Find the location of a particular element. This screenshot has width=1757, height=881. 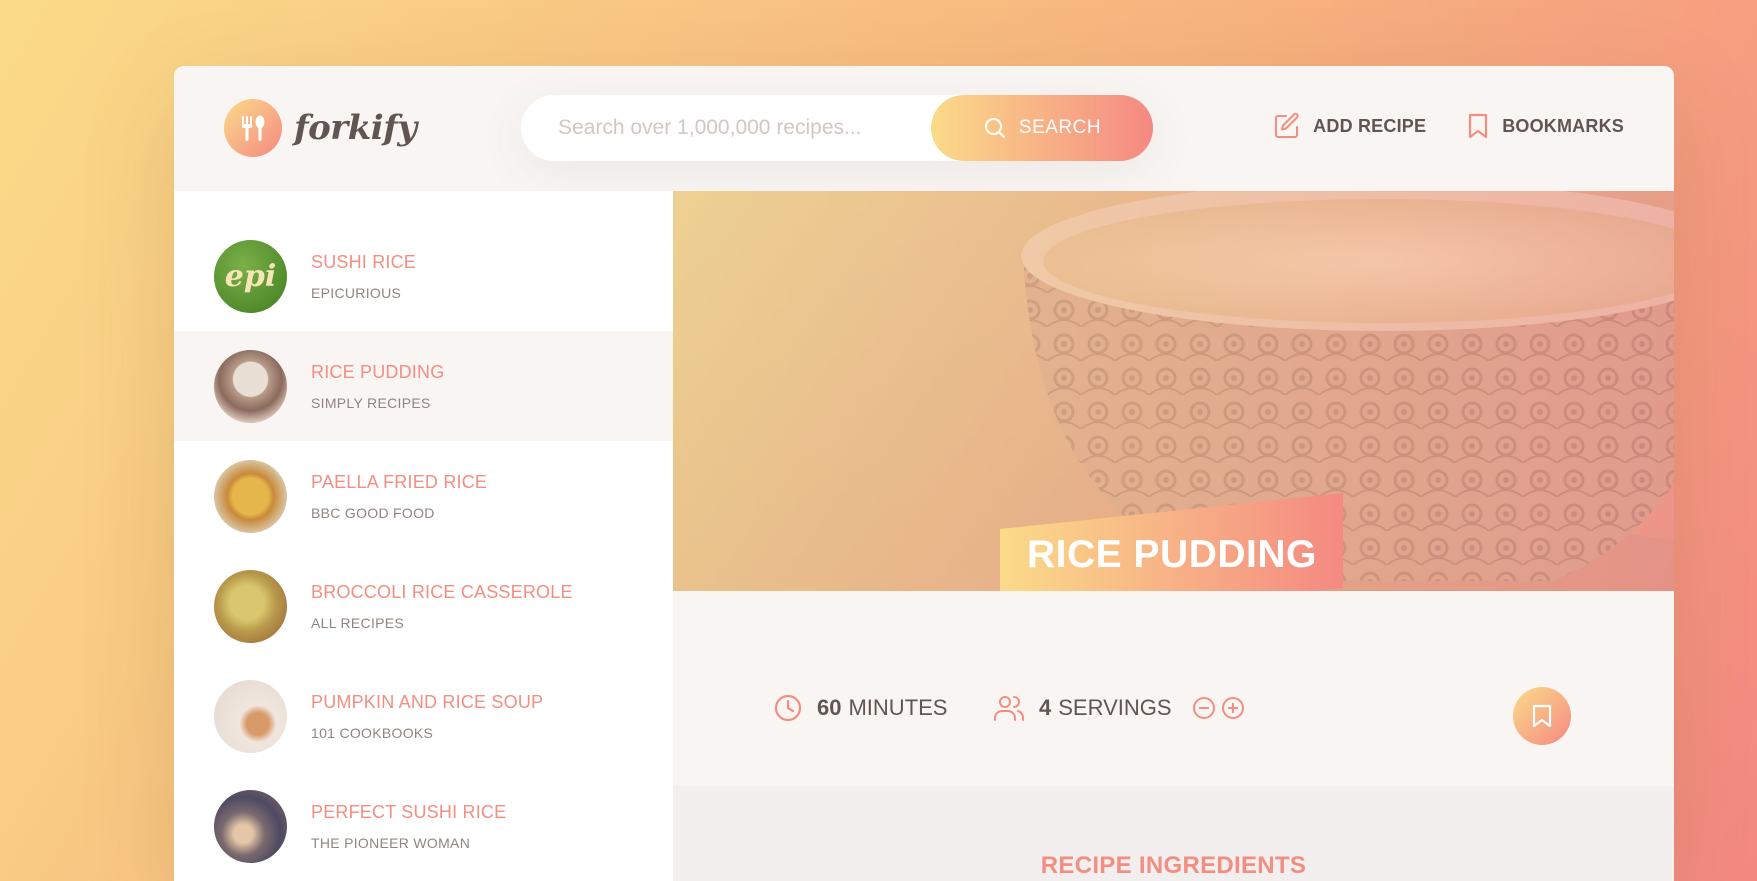

result-publisher: ALL RECIPES is located at coordinates (358, 622).